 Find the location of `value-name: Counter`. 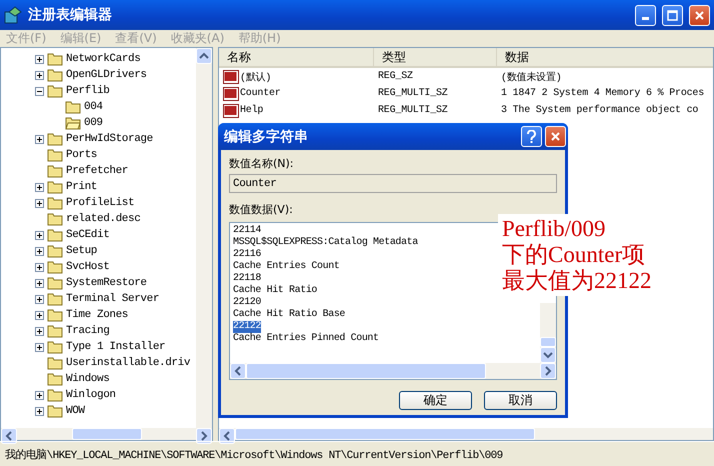

value-name: Counter is located at coordinates (260, 93).